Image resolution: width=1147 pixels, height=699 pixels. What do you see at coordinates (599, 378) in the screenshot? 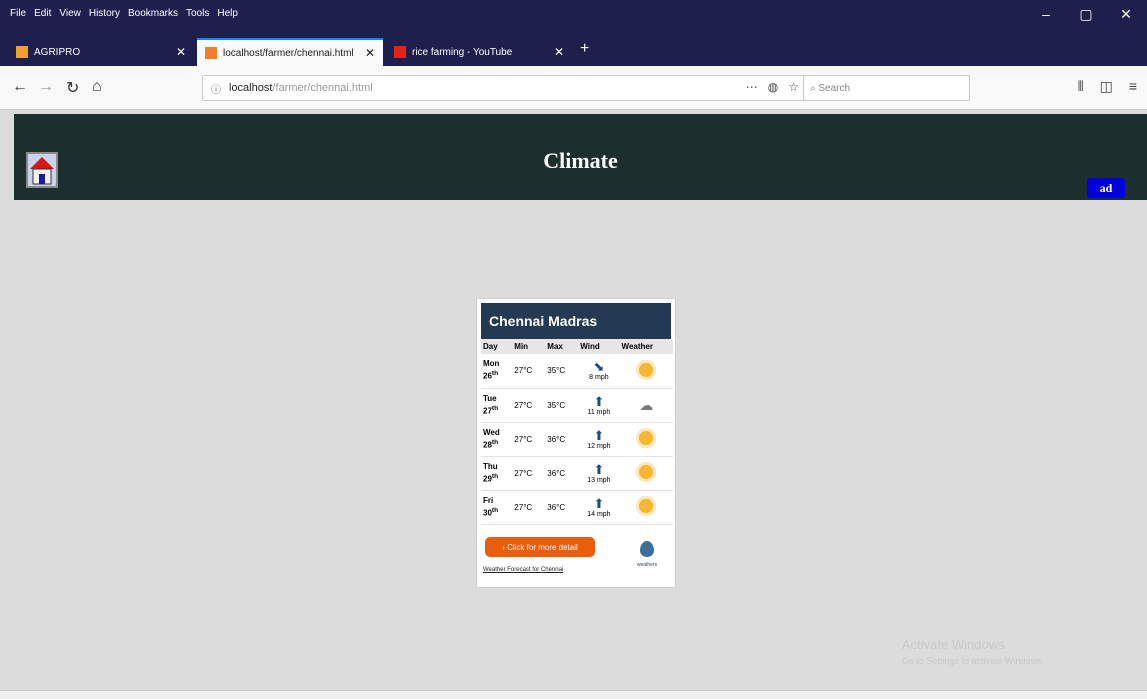
I see `wind-speed: 8 mph` at bounding box center [599, 378].